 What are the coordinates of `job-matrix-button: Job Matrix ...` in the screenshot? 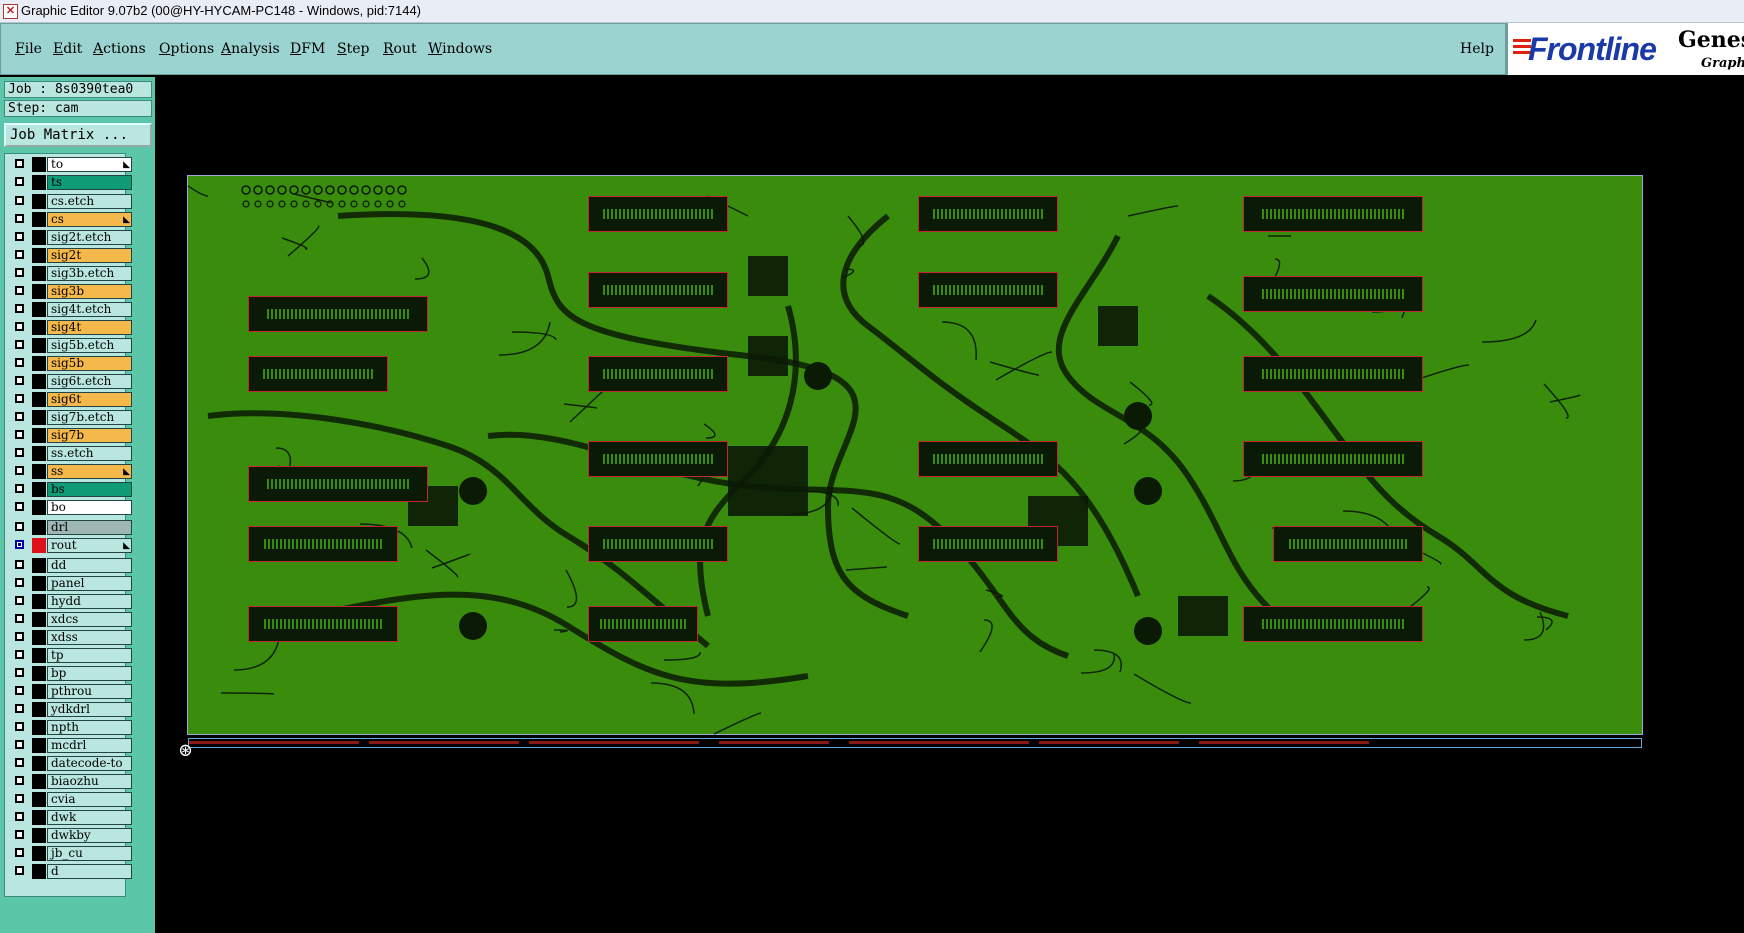 It's located at (78, 135).